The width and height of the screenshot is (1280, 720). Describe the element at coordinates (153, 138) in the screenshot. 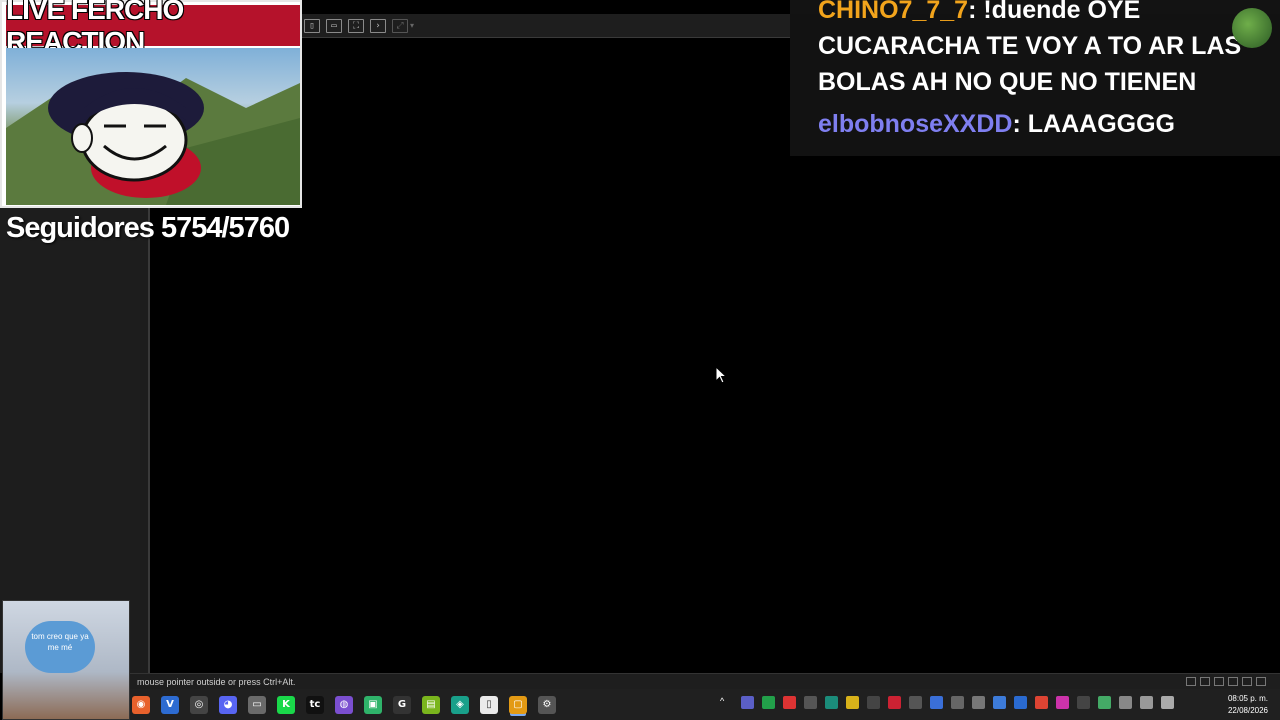

I see `cartoon-character-icon` at that location.